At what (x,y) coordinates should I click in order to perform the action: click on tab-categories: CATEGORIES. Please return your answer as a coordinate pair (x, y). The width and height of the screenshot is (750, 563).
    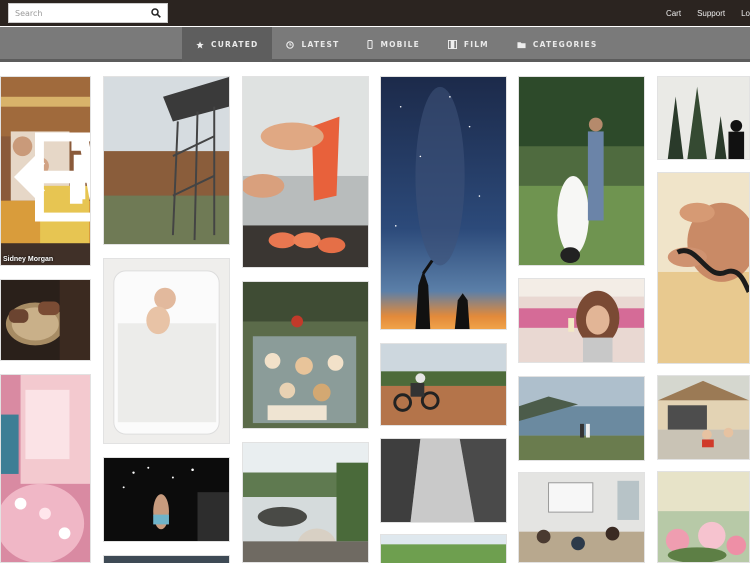
    Looking at the image, I should click on (557, 44).